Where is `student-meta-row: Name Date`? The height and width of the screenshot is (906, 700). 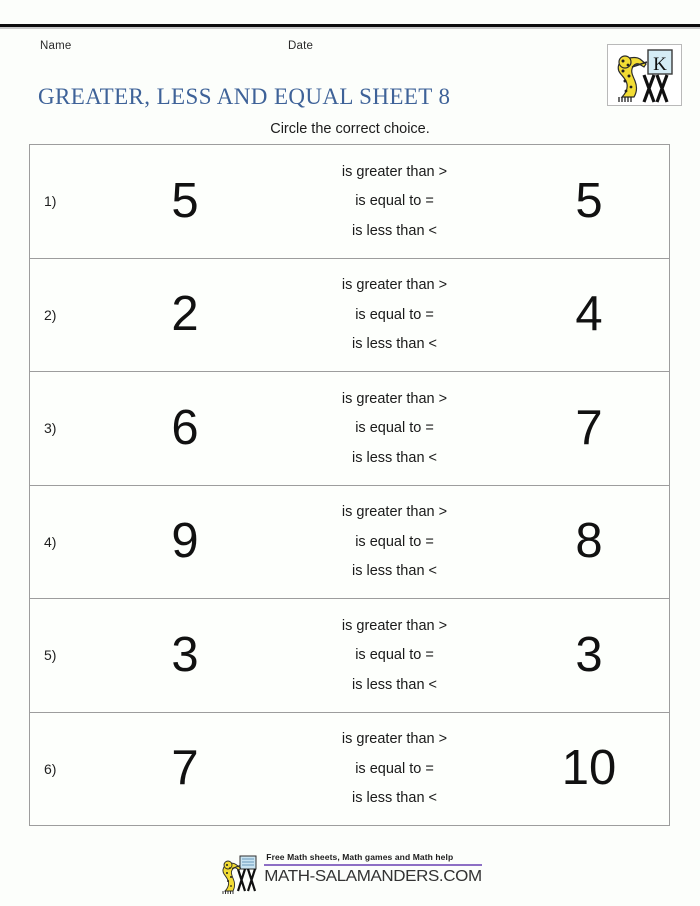
student-meta-row: Name Date is located at coordinates (350, 49).